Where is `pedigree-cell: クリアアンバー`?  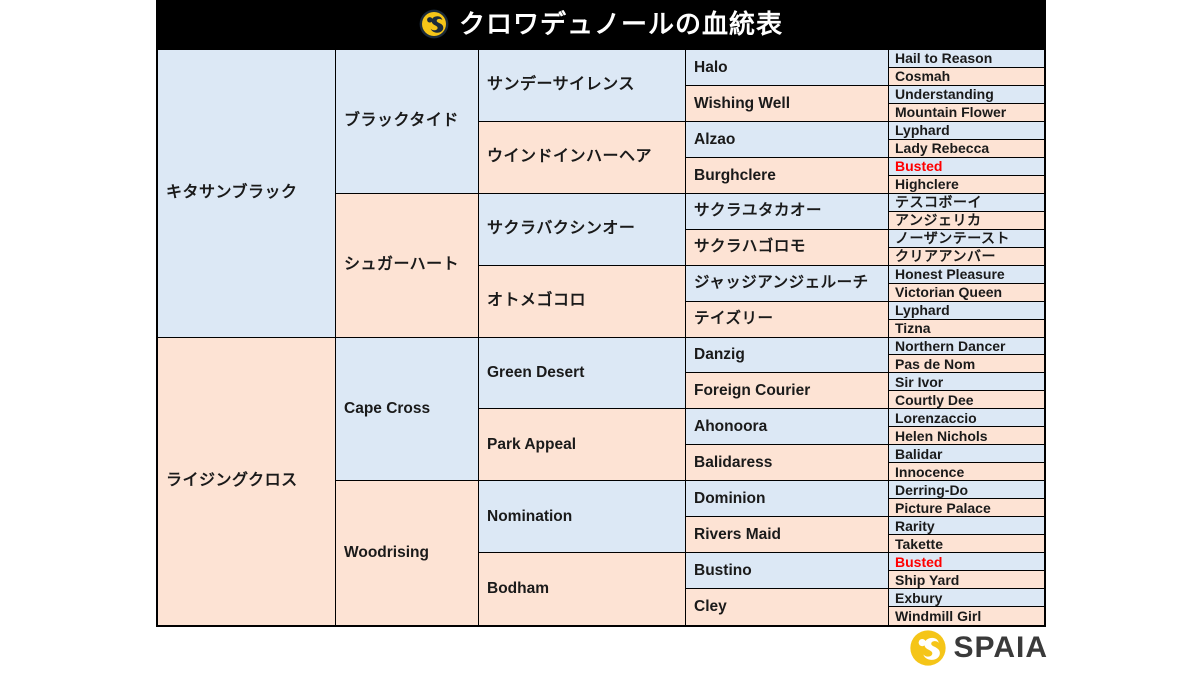 pedigree-cell: クリアアンバー is located at coordinates (966, 256).